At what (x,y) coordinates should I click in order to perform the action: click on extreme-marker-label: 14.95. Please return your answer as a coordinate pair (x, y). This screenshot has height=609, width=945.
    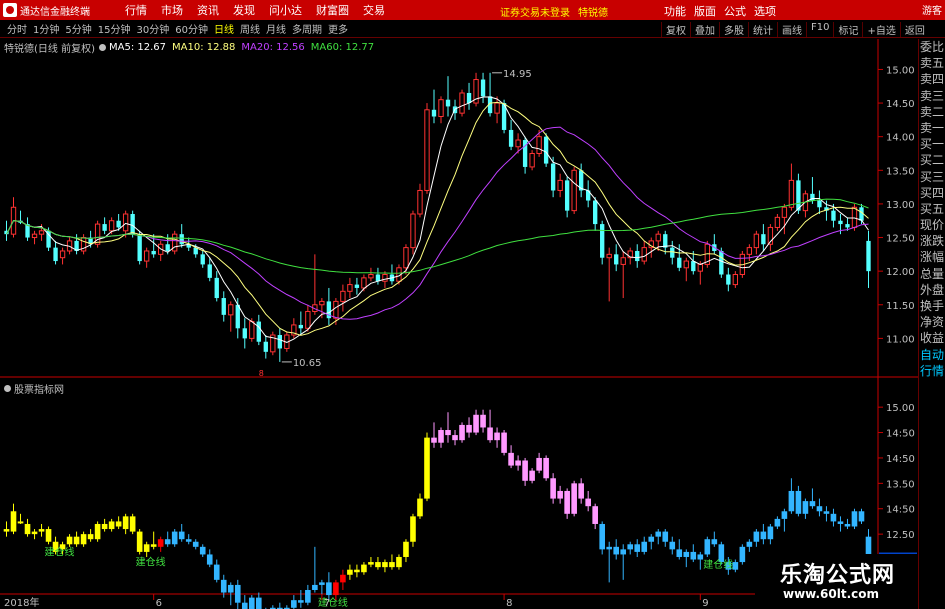
    Looking at the image, I should click on (517, 74).